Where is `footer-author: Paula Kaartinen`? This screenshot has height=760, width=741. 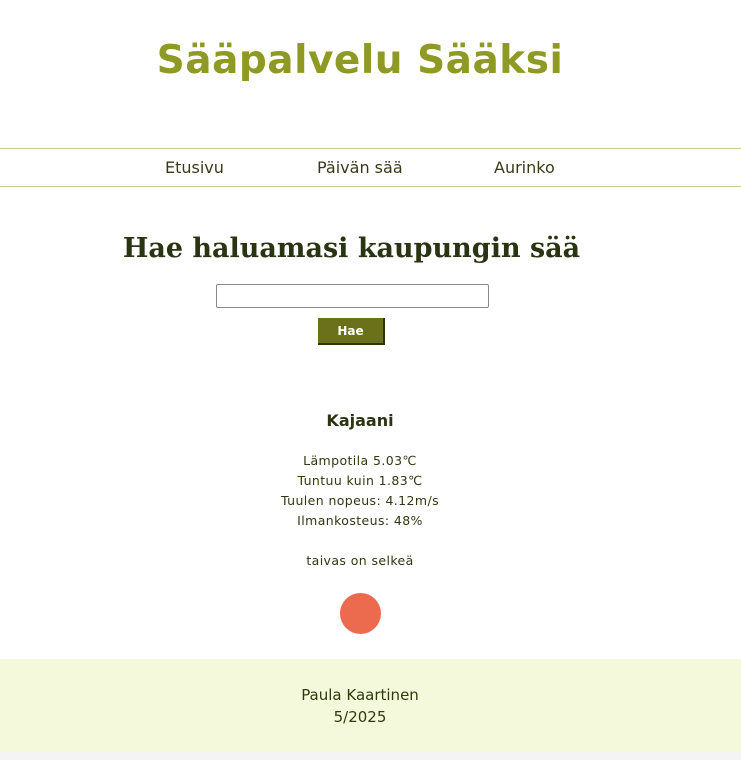
footer-author: Paula Kaartinen is located at coordinates (360, 695).